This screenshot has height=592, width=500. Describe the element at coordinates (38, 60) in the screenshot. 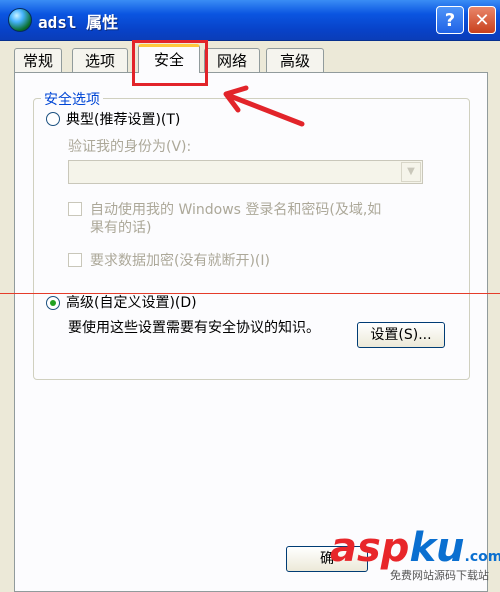

I see `tab-general: 常规` at that location.